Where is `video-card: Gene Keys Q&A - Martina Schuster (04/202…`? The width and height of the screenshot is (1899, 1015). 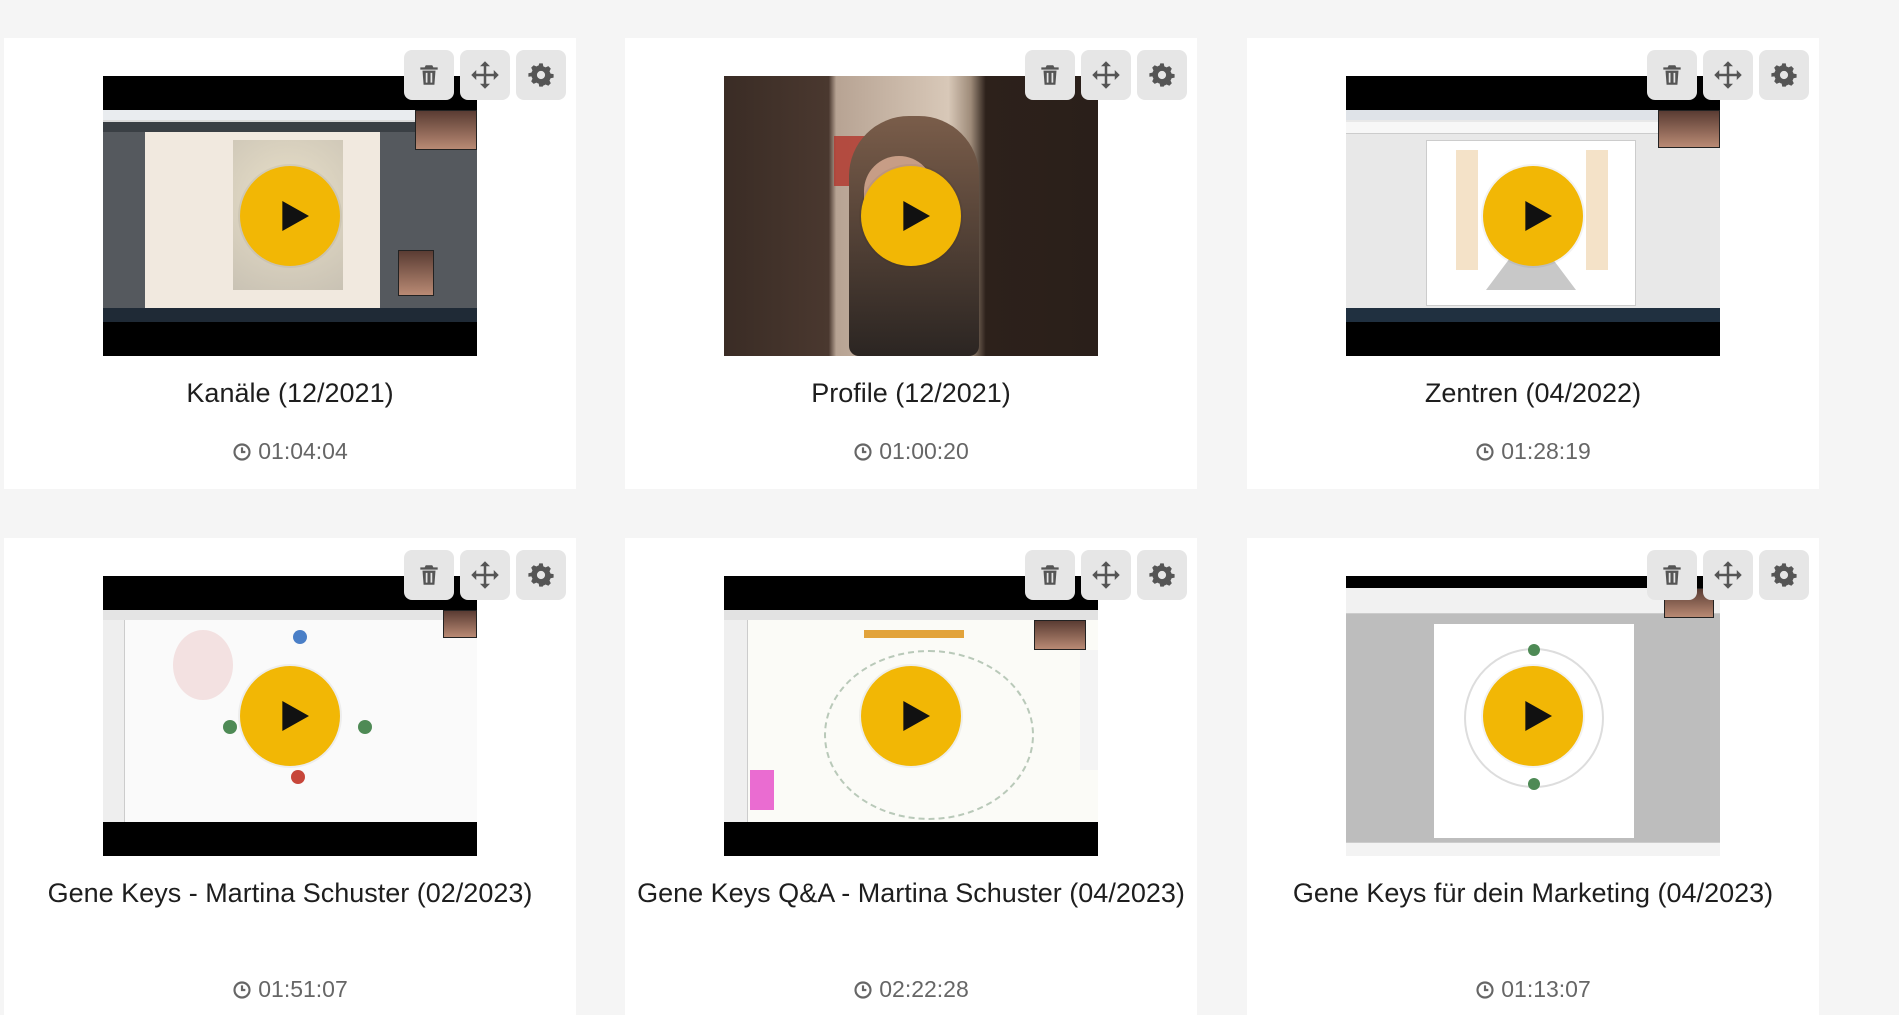 video-card: Gene Keys Q&A - Martina Schuster (04/202… is located at coordinates (911, 776).